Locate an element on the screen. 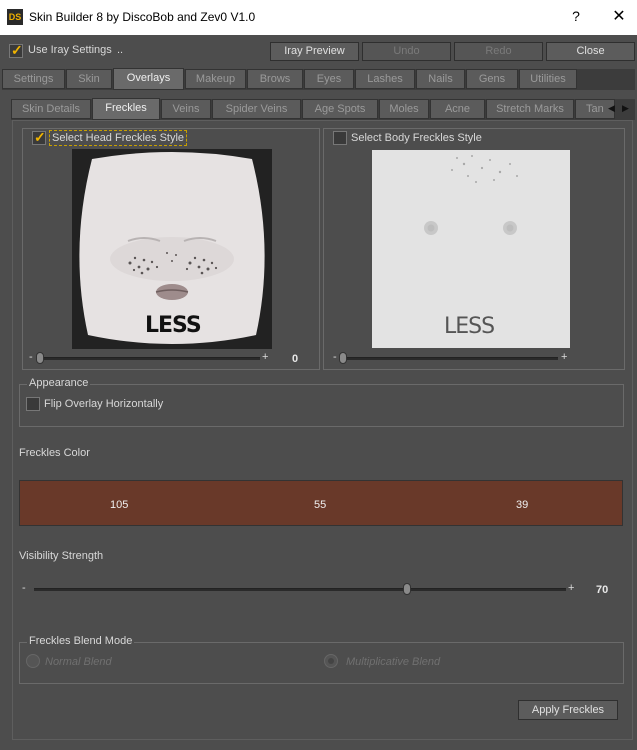  freckles-color-swatch: 105 55 39 is located at coordinates (321, 503).